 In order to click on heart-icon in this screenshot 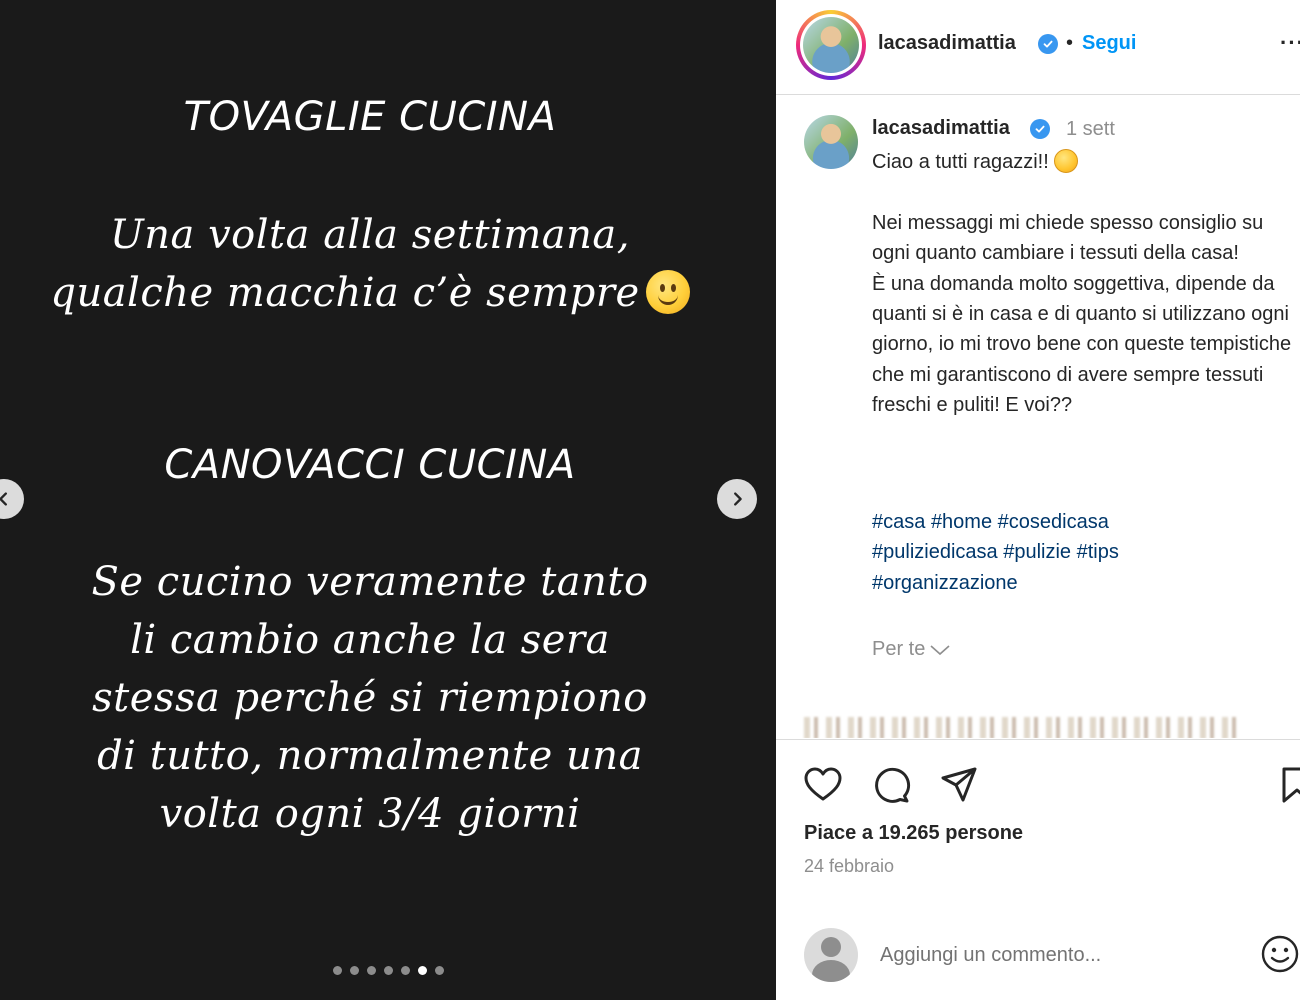, I will do `click(823, 784)`.